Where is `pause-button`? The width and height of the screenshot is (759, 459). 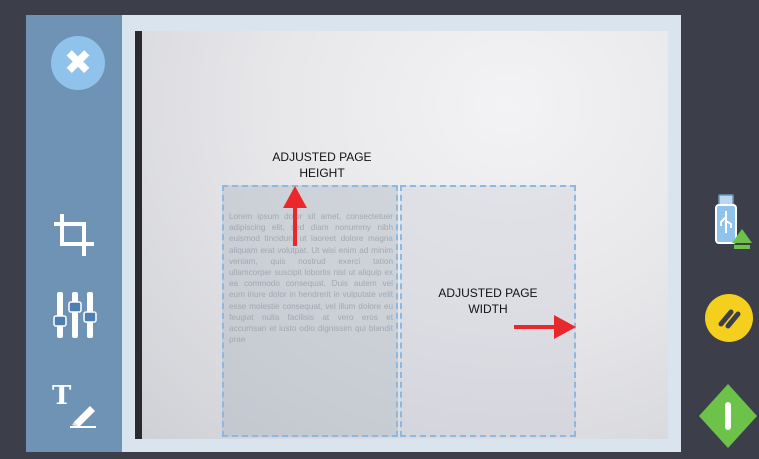 pause-button is located at coordinates (729, 318).